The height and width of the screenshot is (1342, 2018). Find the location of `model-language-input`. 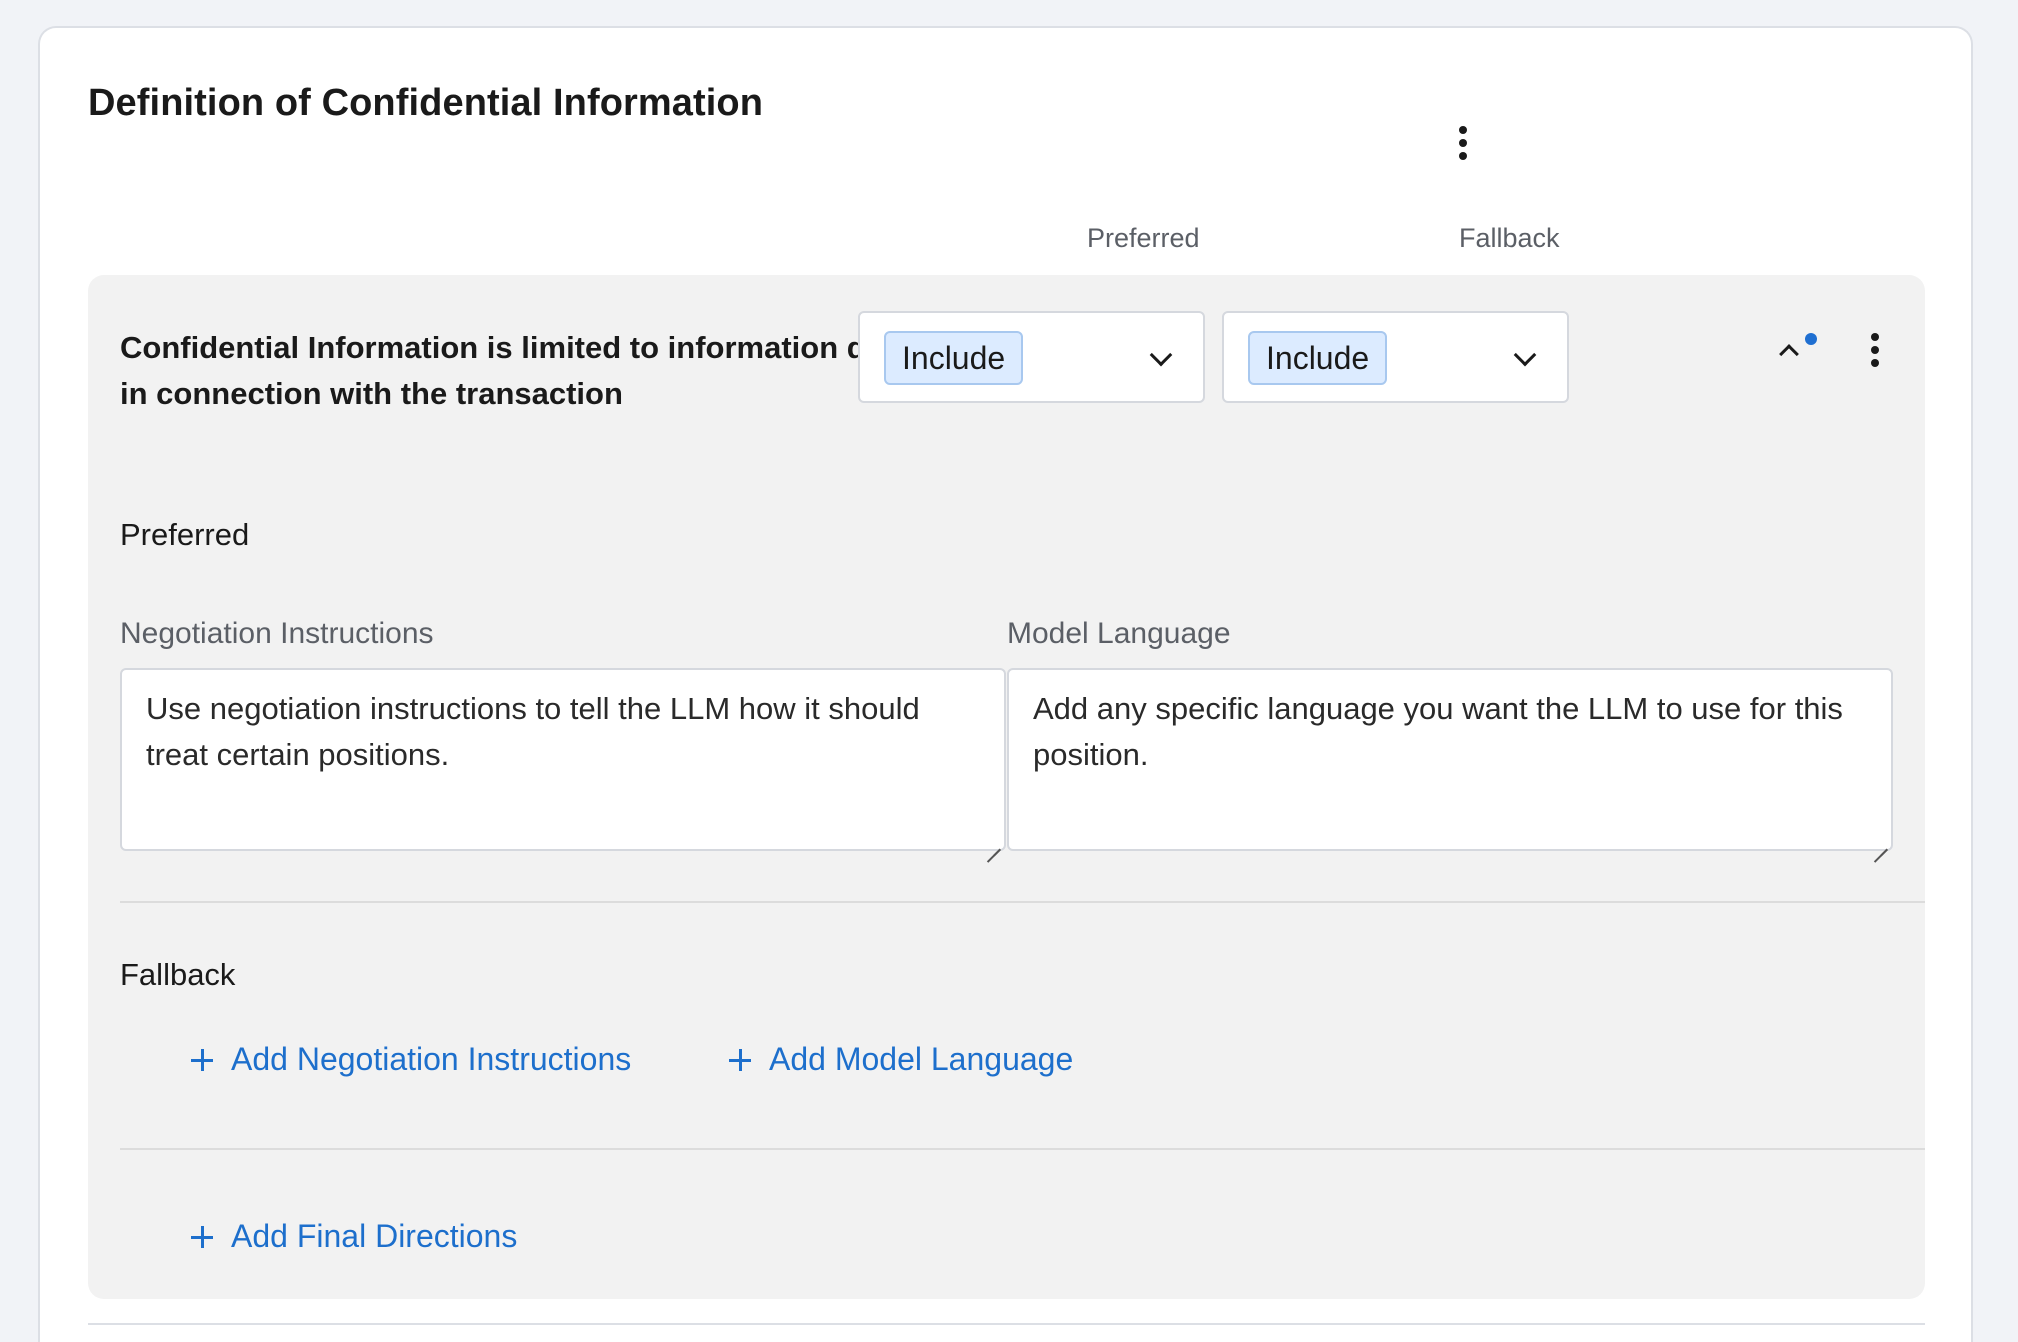

model-language-input is located at coordinates (1450, 759).